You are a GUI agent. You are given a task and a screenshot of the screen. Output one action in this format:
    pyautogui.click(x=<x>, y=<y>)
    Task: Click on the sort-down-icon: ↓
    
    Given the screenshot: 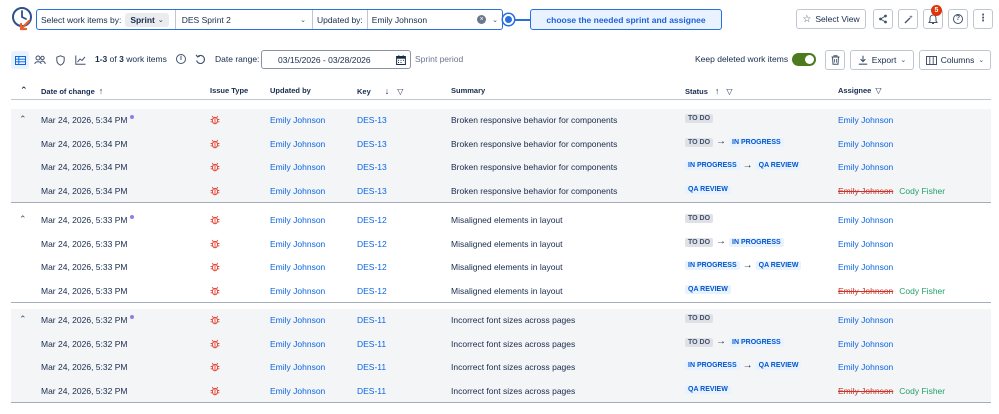 What is the action you would take?
    pyautogui.click(x=387, y=91)
    